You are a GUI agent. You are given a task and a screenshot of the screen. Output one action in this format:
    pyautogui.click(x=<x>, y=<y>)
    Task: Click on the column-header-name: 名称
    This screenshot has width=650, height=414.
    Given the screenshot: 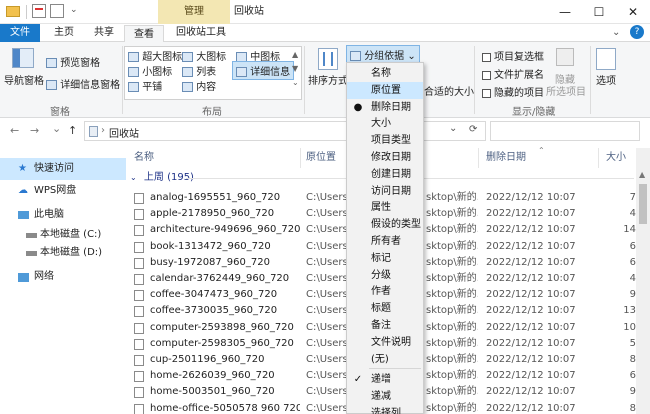 What is the action you would take?
    pyautogui.click(x=217, y=158)
    